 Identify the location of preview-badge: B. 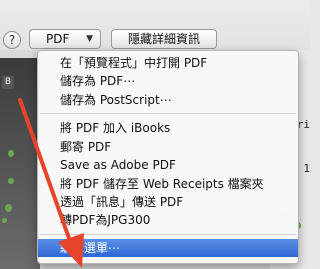
(8, 82).